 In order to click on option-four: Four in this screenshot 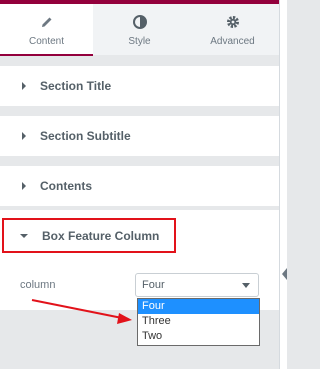, I will do `click(198, 306)`.